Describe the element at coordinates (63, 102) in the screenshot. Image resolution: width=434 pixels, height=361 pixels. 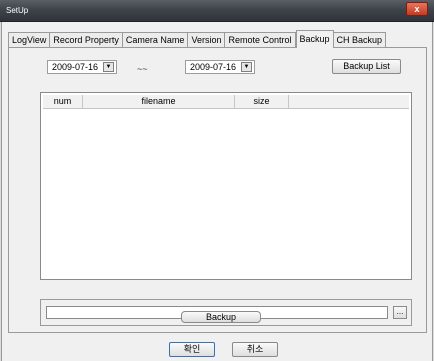
I see `column-num: num` at that location.